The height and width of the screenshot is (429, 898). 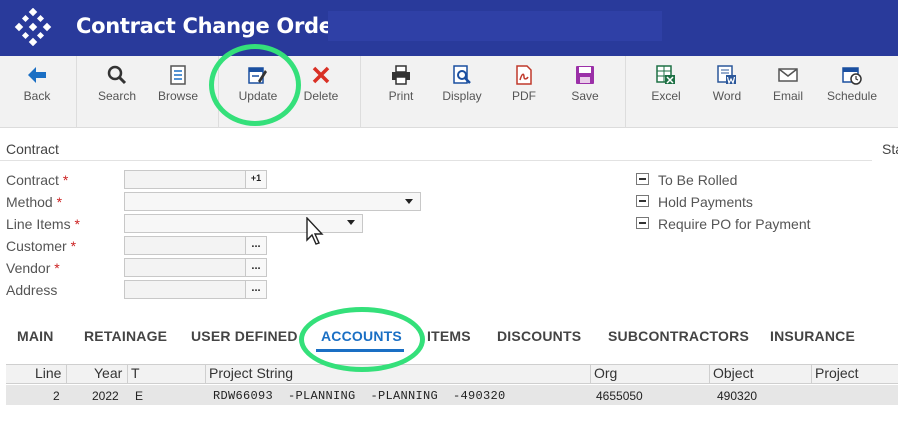 What do you see at coordinates (33, 27) in the screenshot?
I see `app-logo-icon` at bounding box center [33, 27].